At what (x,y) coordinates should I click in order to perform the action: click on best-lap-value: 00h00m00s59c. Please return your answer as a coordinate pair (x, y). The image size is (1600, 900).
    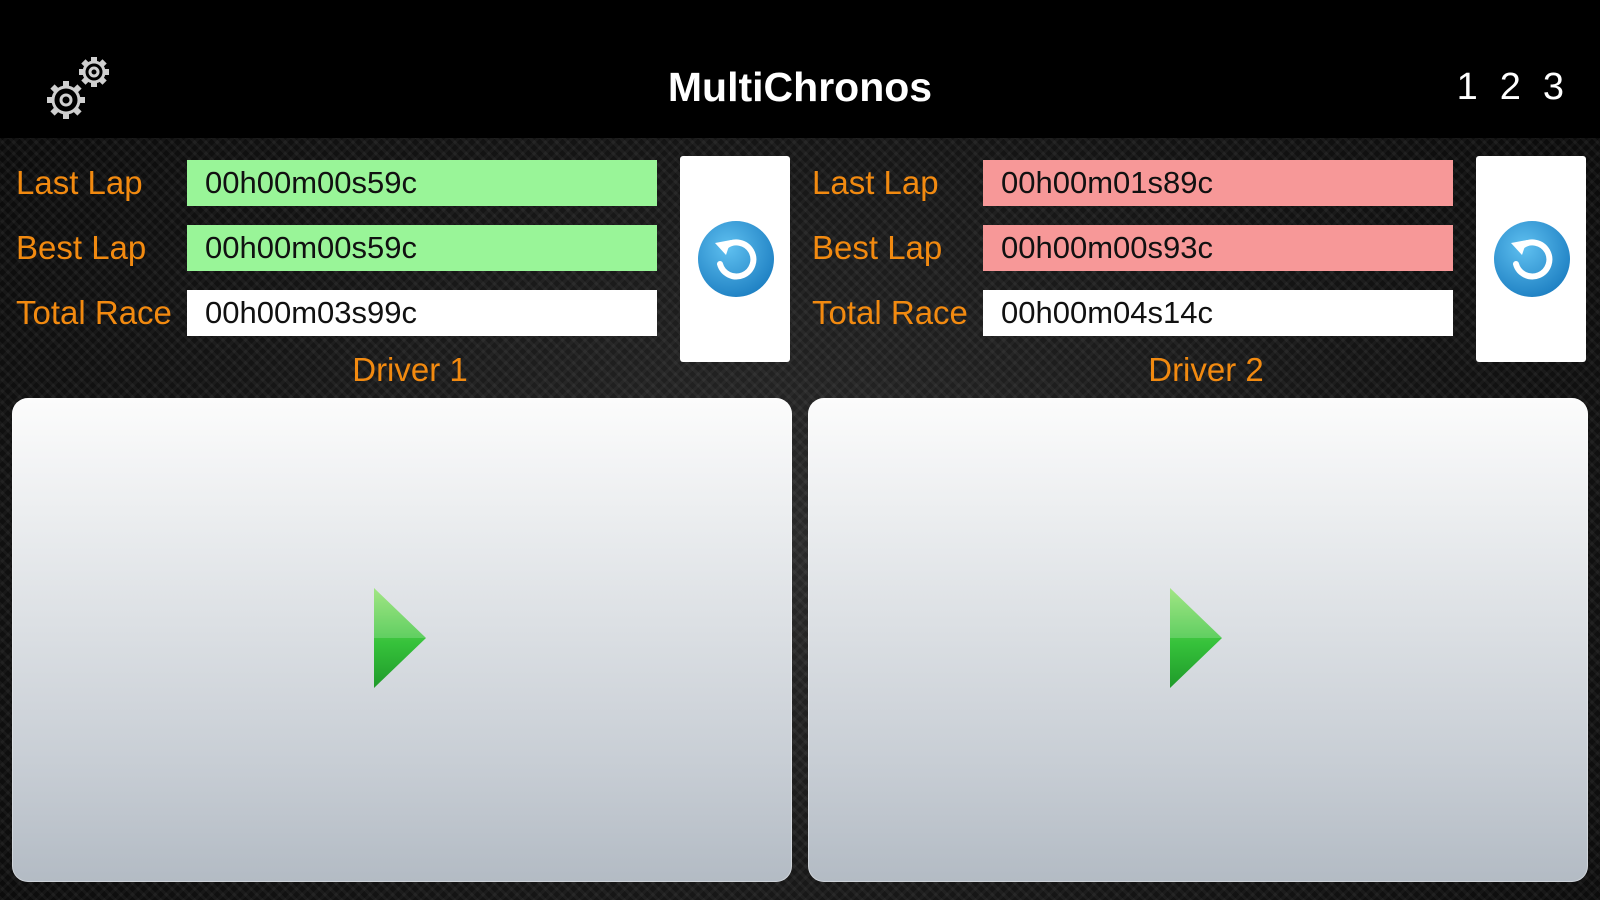
    Looking at the image, I should click on (422, 248).